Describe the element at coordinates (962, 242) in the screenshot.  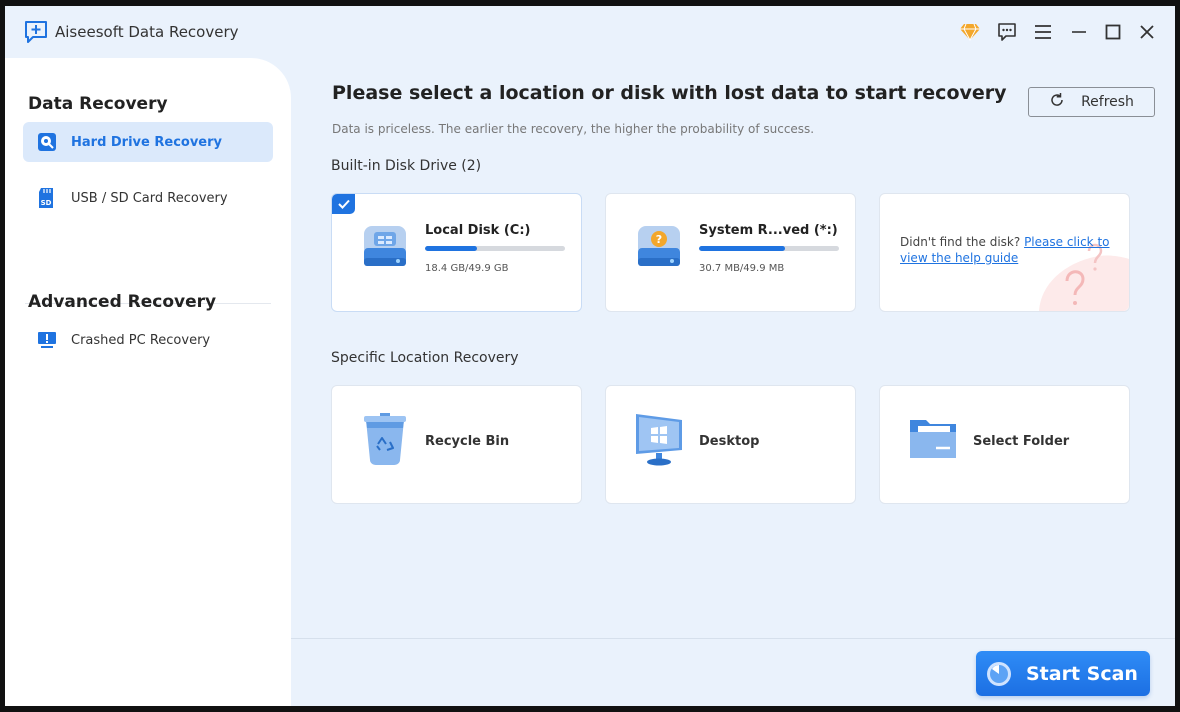
I see `help-text: Didn't find the disk?` at that location.